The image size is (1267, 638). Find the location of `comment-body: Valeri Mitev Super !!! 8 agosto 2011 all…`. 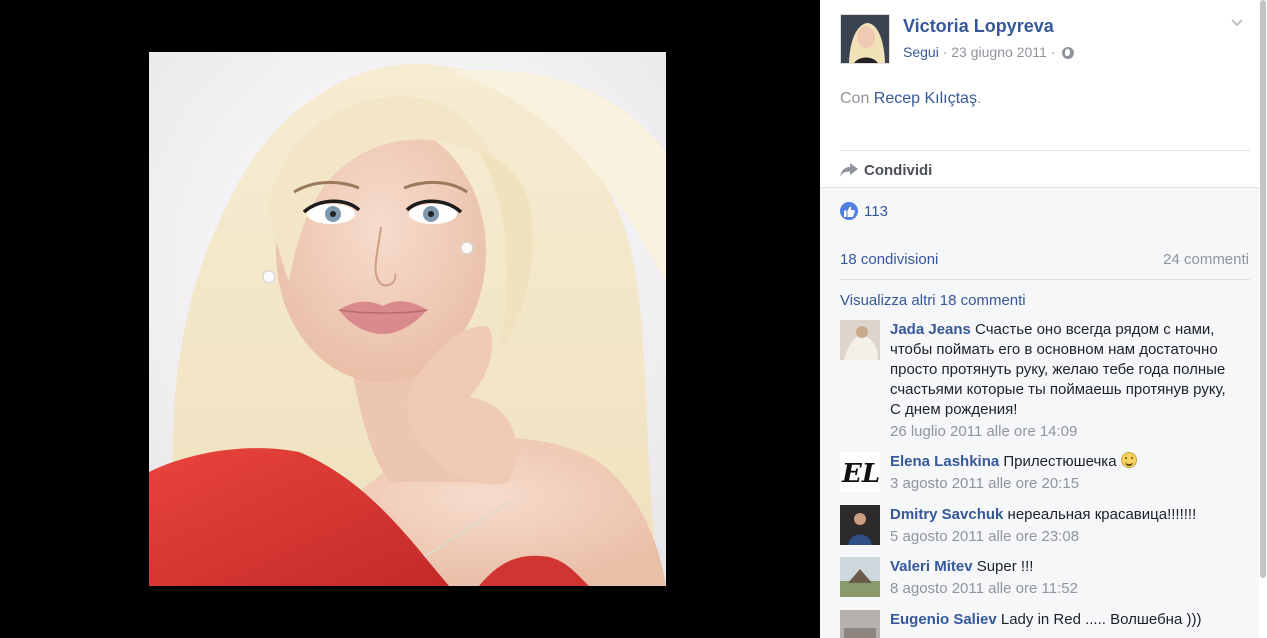

comment-body: Valeri Mitev Super !!! 8 agosto 2011 all… is located at coordinates (1065, 578).